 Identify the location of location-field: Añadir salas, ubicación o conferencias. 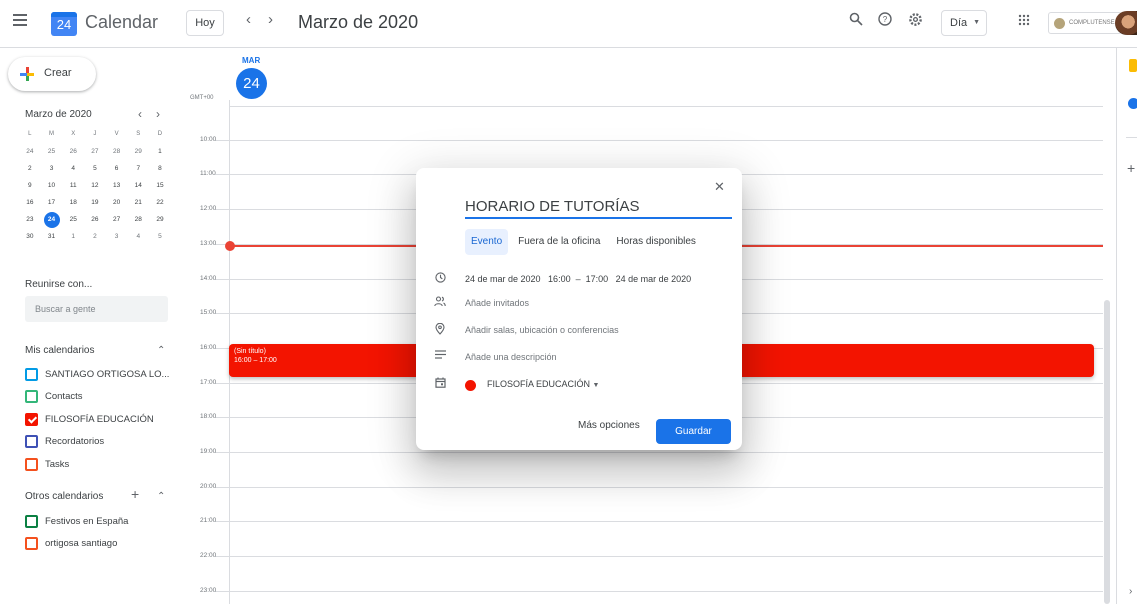
(542, 330).